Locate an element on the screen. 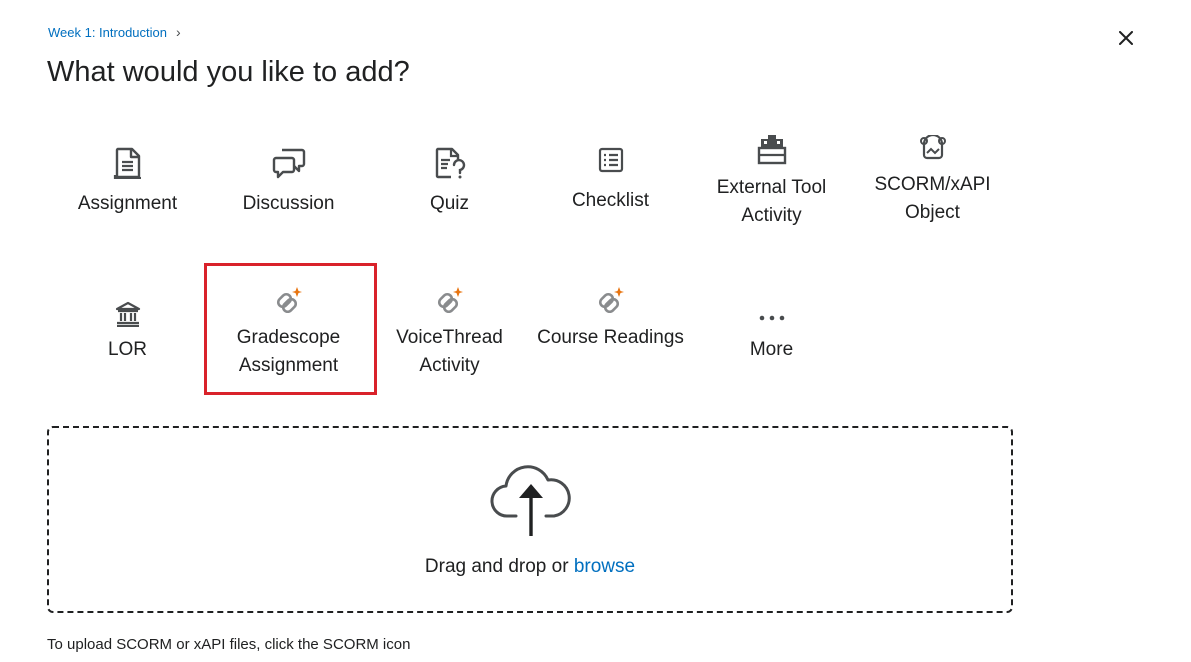  breadcrumb-link-week-1: Week 1: Introduction is located at coordinates (107, 32).